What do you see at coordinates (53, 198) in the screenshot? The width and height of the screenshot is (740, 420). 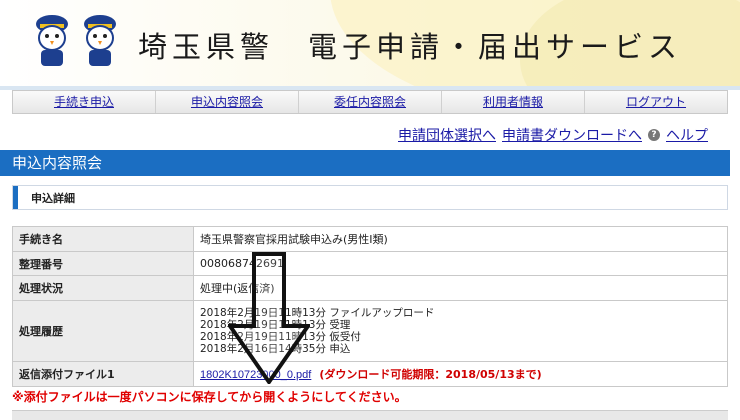 I see `section-title: 申込詳細` at bounding box center [53, 198].